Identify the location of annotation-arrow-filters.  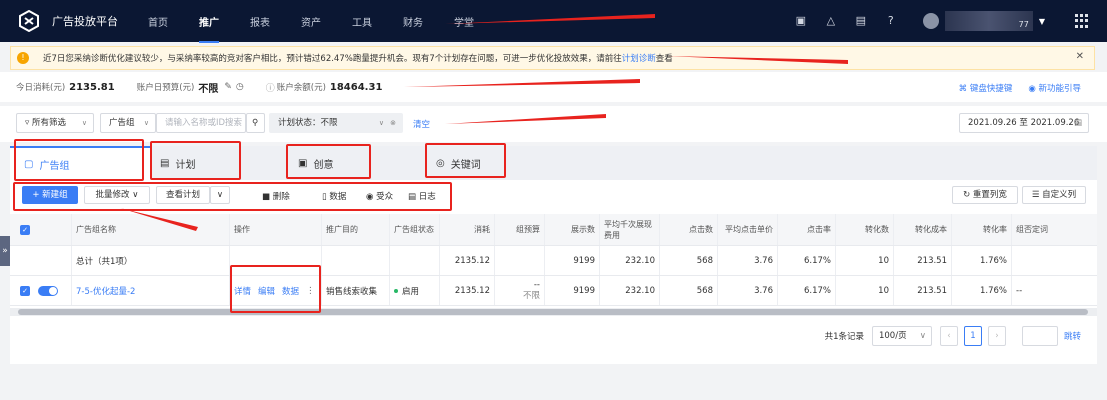
(525, 119).